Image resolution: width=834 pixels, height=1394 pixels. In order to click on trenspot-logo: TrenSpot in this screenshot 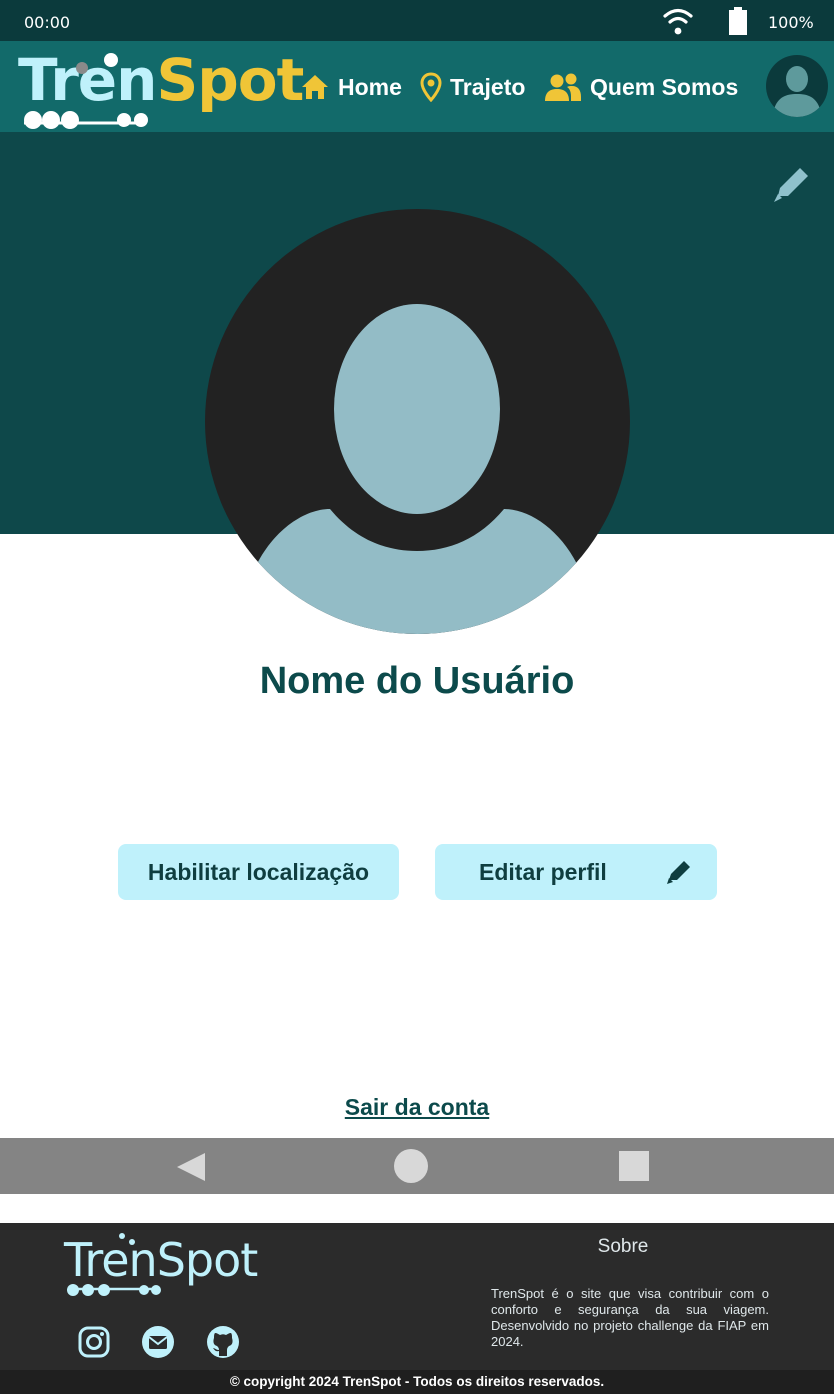, I will do `click(160, 86)`.